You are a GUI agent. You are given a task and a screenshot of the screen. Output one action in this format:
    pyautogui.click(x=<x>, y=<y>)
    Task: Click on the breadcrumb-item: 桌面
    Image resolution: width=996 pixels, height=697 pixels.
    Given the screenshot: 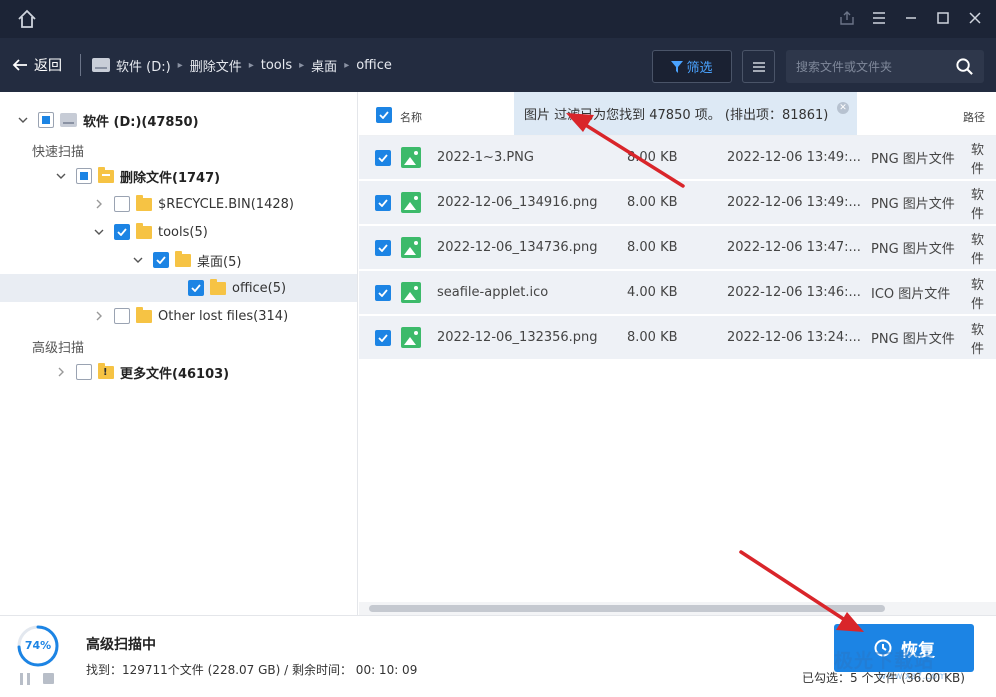 What is the action you would take?
    pyautogui.click(x=324, y=65)
    